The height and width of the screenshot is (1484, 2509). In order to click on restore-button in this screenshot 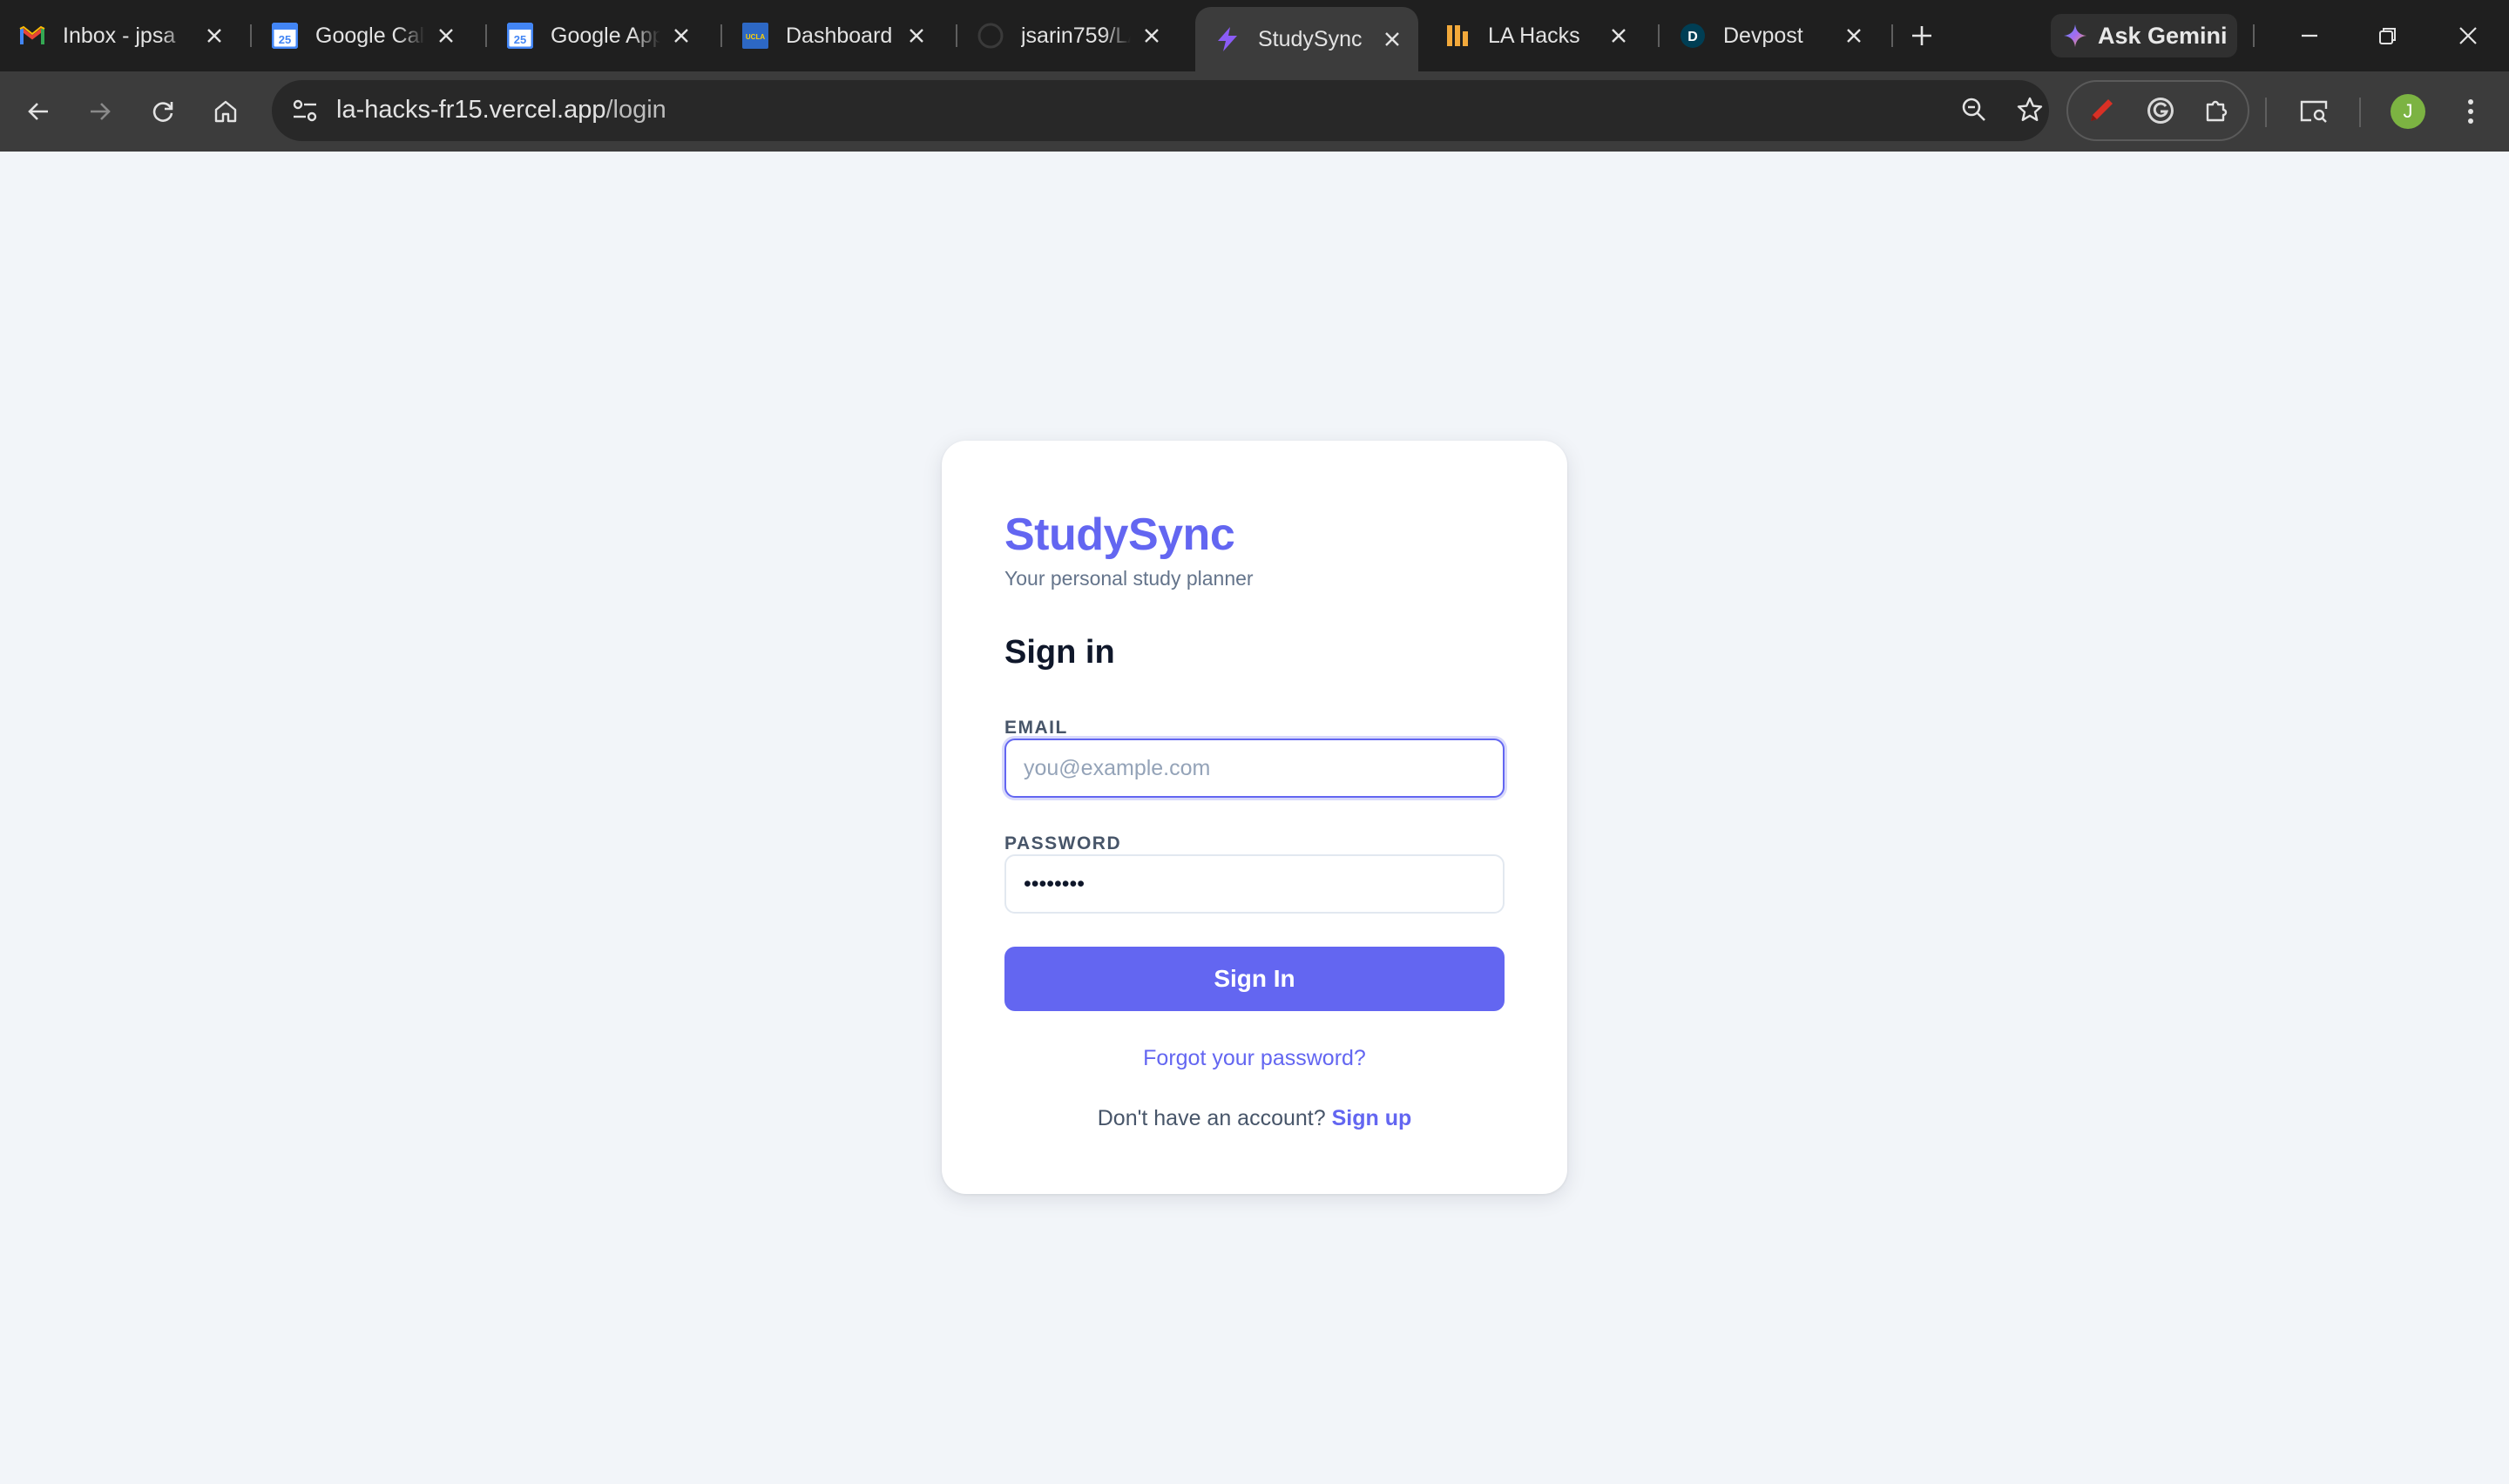, I will do `click(2388, 36)`.